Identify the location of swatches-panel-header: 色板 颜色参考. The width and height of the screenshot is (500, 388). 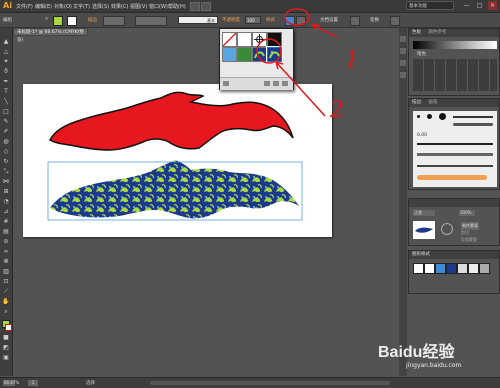
(454, 33).